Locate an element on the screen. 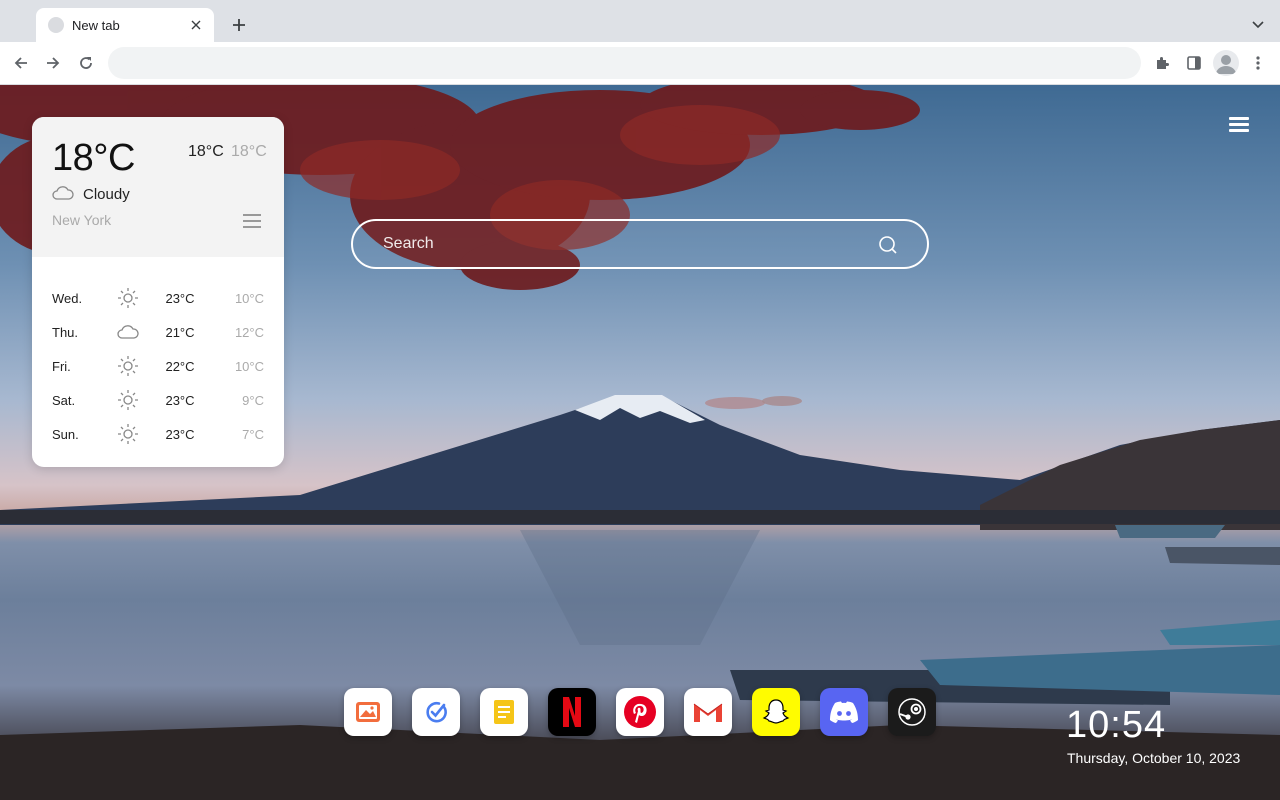  tab-title: New tab is located at coordinates (96, 25).